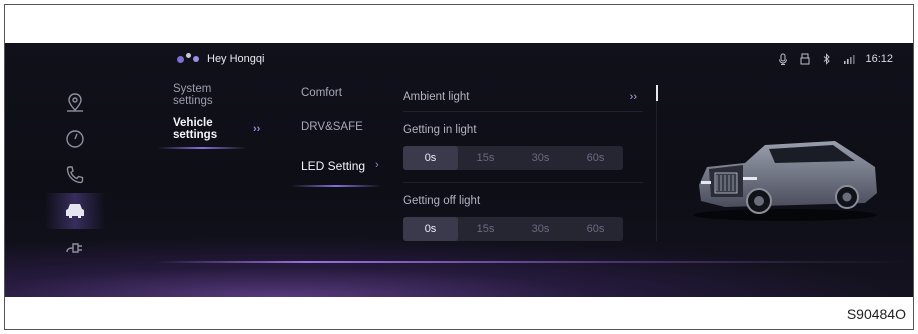 Image resolution: width=918 pixels, height=334 pixels. I want to click on getting-in-option: 60s, so click(595, 158).